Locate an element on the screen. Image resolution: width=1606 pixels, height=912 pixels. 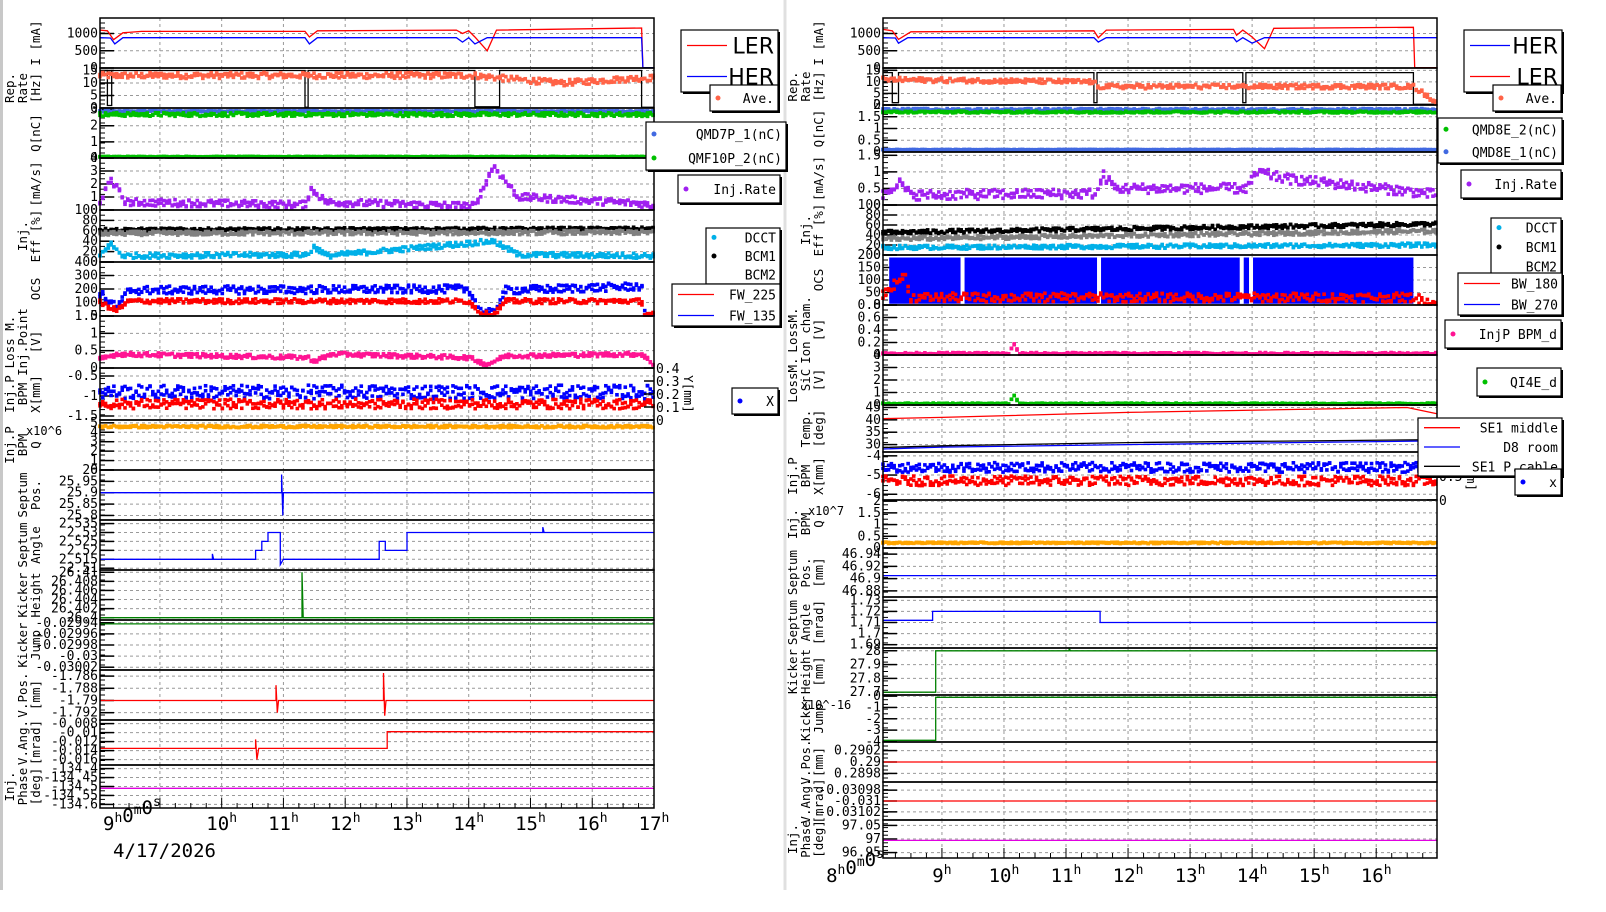
y-axis-label: OCS is located at coordinates (35, 289).